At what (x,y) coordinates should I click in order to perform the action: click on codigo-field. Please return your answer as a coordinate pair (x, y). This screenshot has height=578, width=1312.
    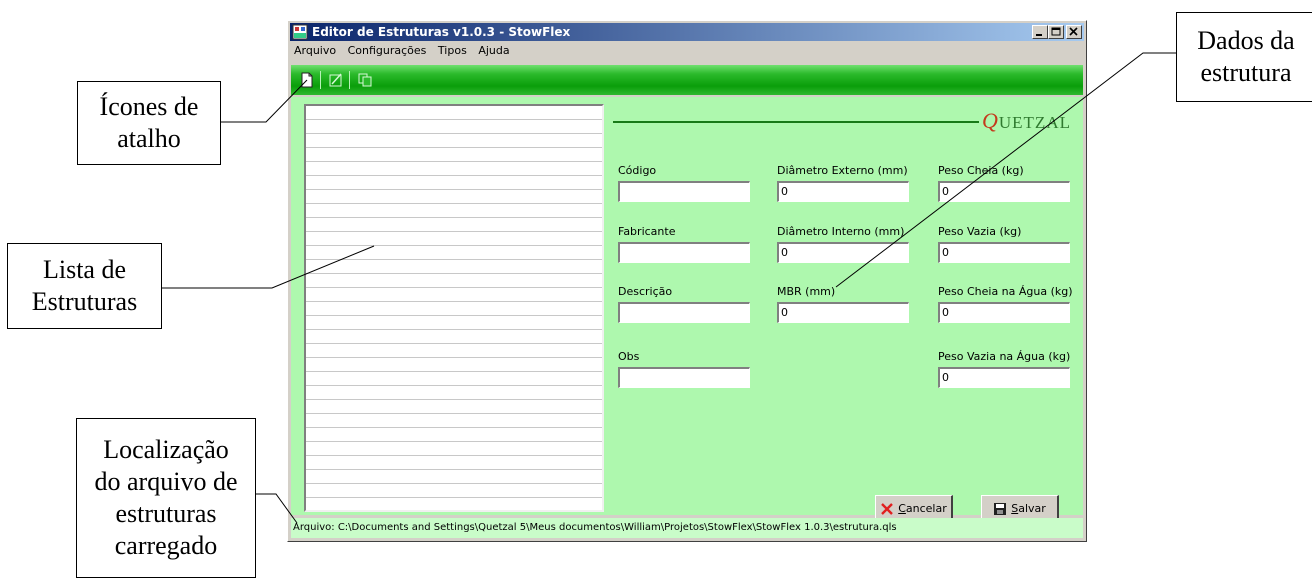
    Looking at the image, I should click on (684, 191).